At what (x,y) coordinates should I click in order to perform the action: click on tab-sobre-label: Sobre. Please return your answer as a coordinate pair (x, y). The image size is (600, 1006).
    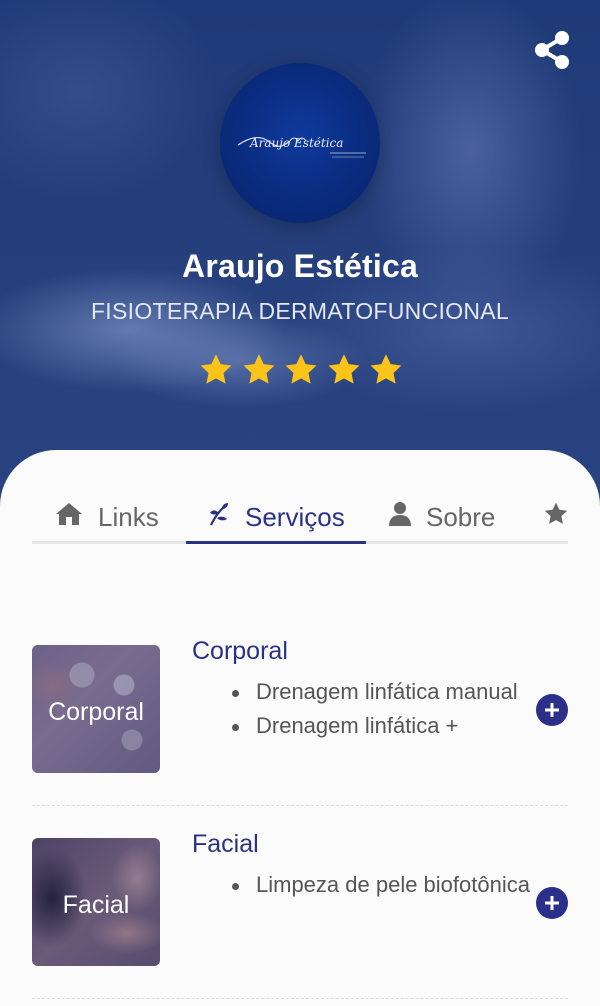
    Looking at the image, I should click on (461, 516).